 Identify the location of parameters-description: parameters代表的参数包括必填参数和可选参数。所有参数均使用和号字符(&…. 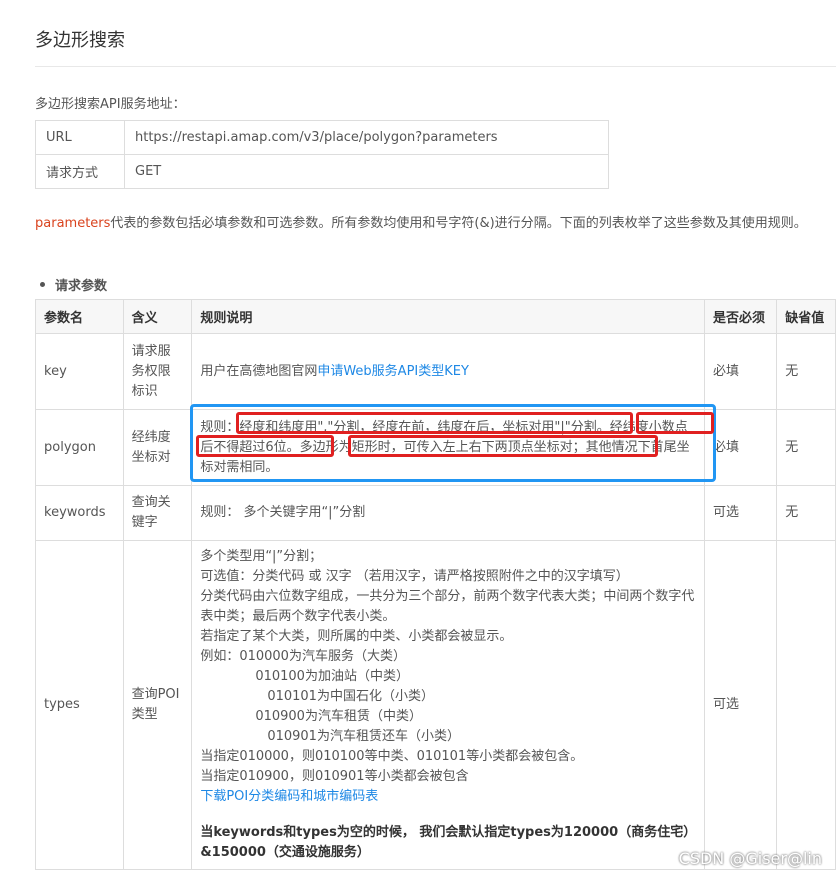
(430, 224).